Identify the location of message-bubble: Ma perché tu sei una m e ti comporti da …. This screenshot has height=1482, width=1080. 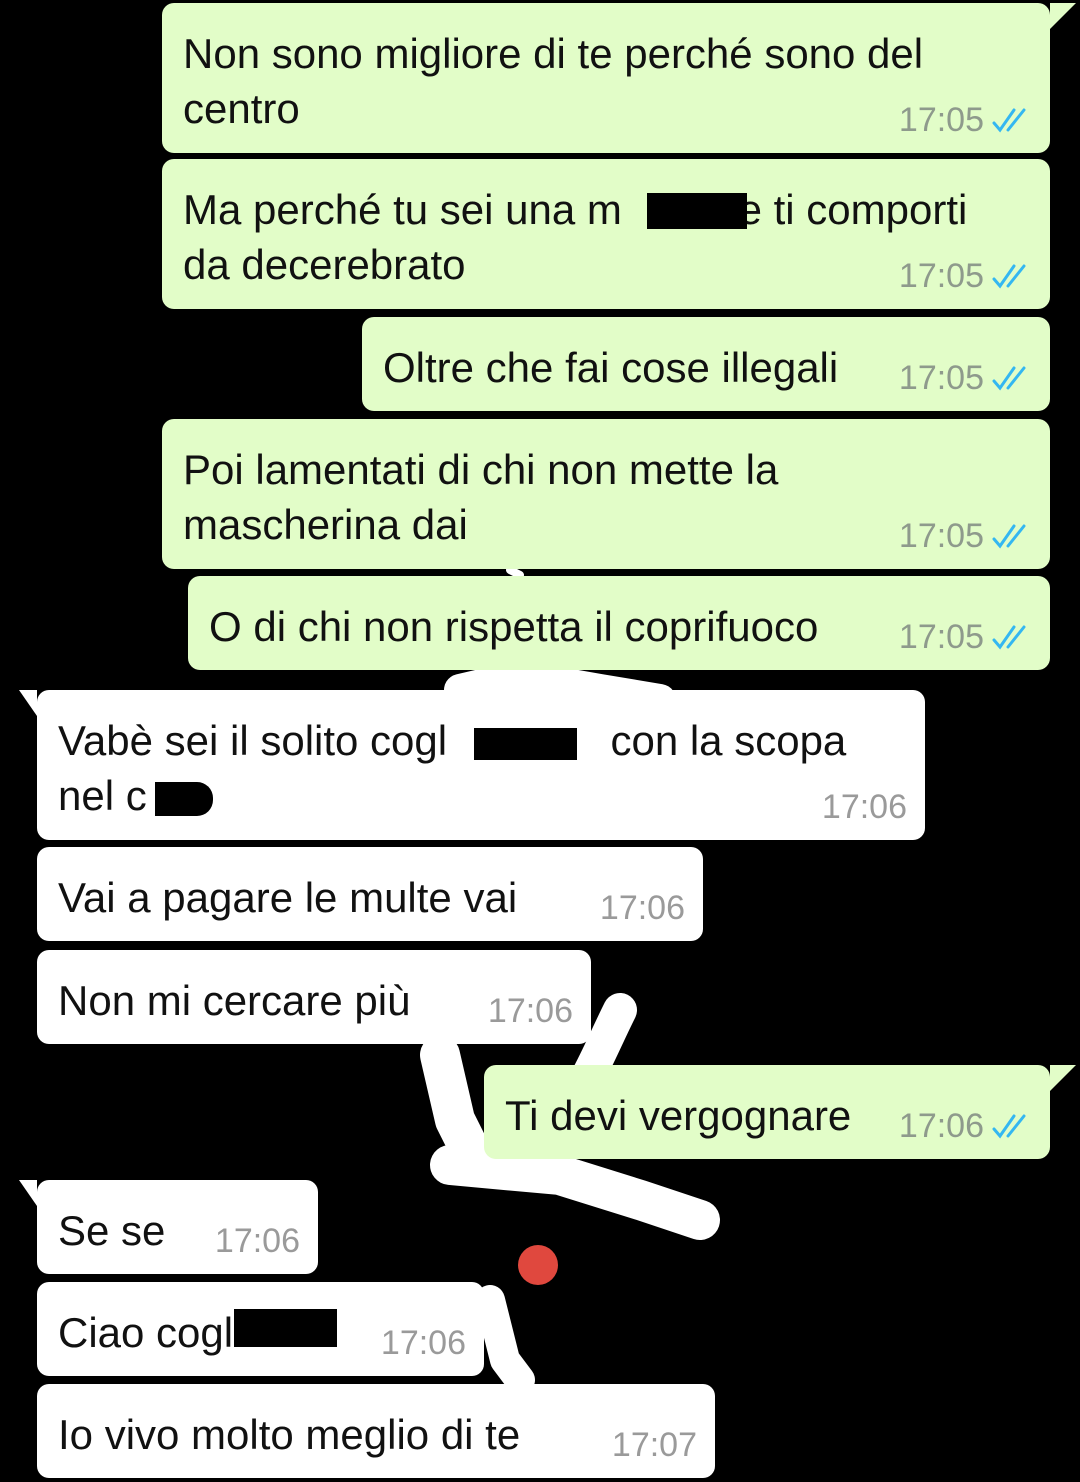
(606, 234).